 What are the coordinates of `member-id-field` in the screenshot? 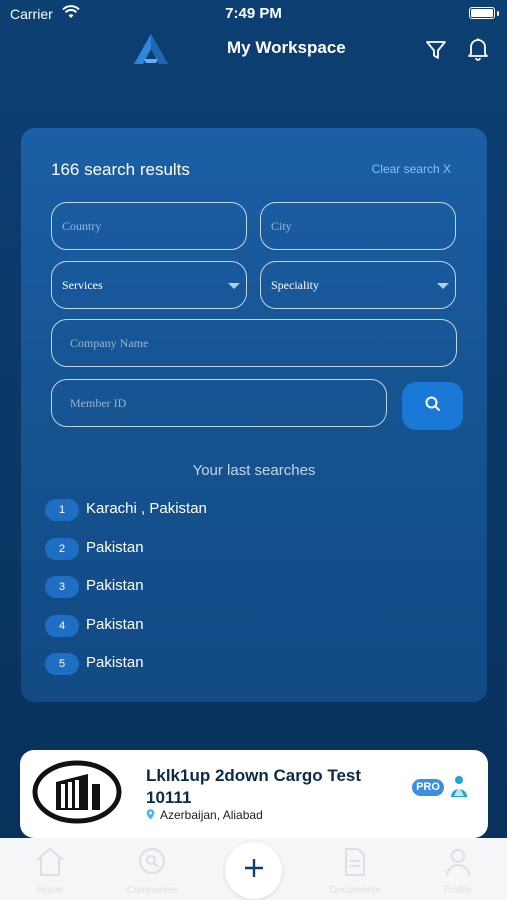 It's located at (219, 403).